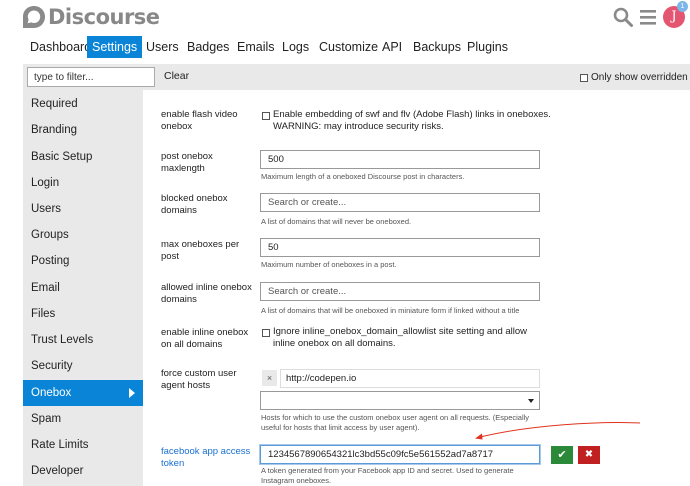  I want to click on custom-agent-add-select, so click(400, 400).